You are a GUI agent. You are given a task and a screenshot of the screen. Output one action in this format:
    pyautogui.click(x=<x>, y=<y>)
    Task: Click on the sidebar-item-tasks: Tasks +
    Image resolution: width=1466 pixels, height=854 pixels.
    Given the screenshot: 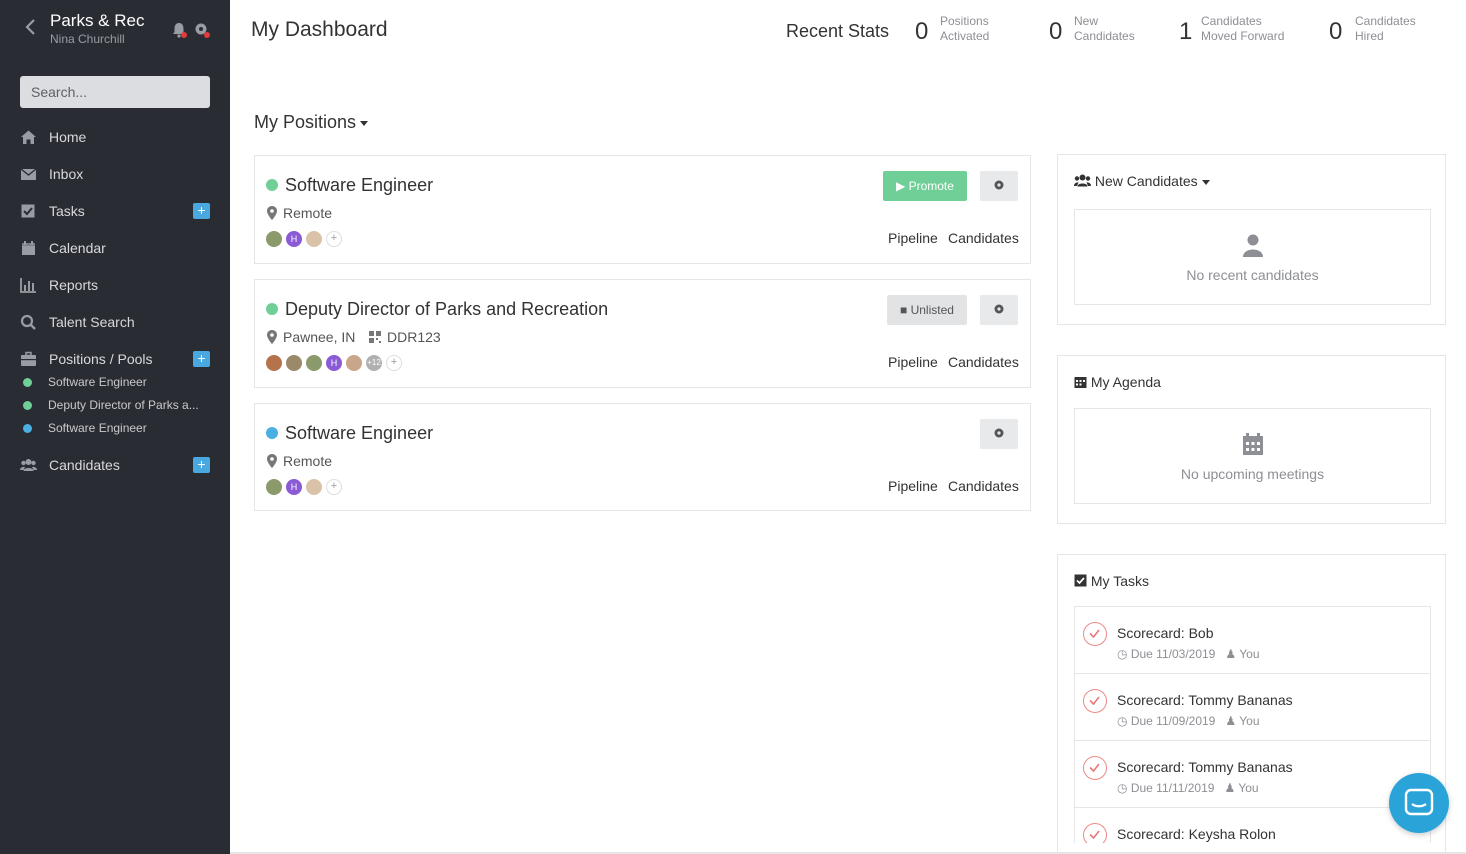 What is the action you would take?
    pyautogui.click(x=115, y=211)
    